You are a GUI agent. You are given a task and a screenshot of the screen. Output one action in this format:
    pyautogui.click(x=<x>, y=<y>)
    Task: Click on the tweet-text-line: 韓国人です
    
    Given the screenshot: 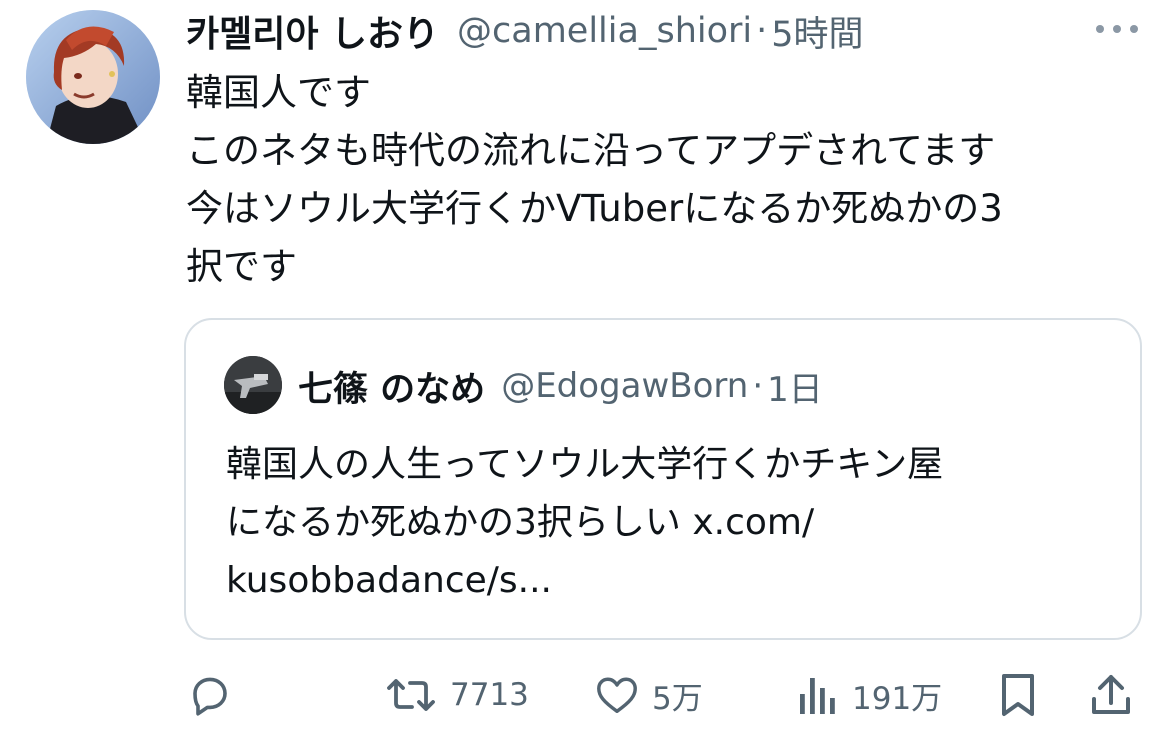 What is the action you would take?
    pyautogui.click(x=278, y=92)
    